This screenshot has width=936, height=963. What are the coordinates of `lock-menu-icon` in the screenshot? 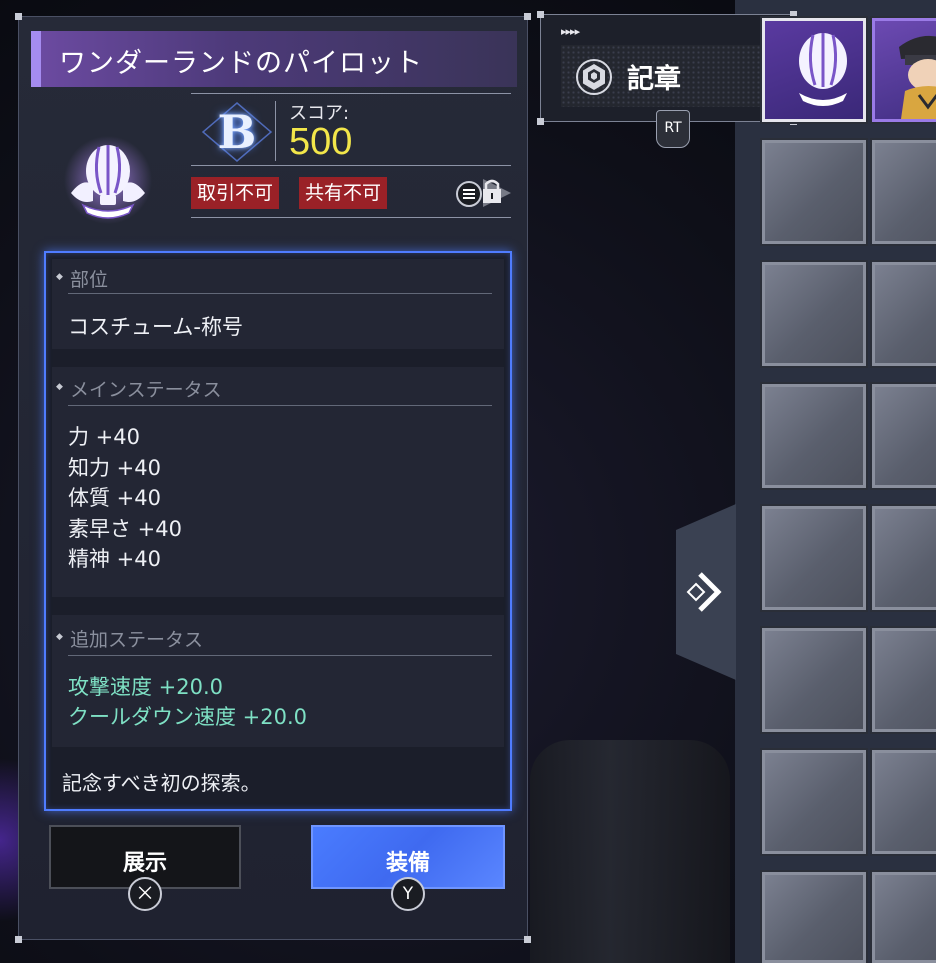 It's located at (483, 193).